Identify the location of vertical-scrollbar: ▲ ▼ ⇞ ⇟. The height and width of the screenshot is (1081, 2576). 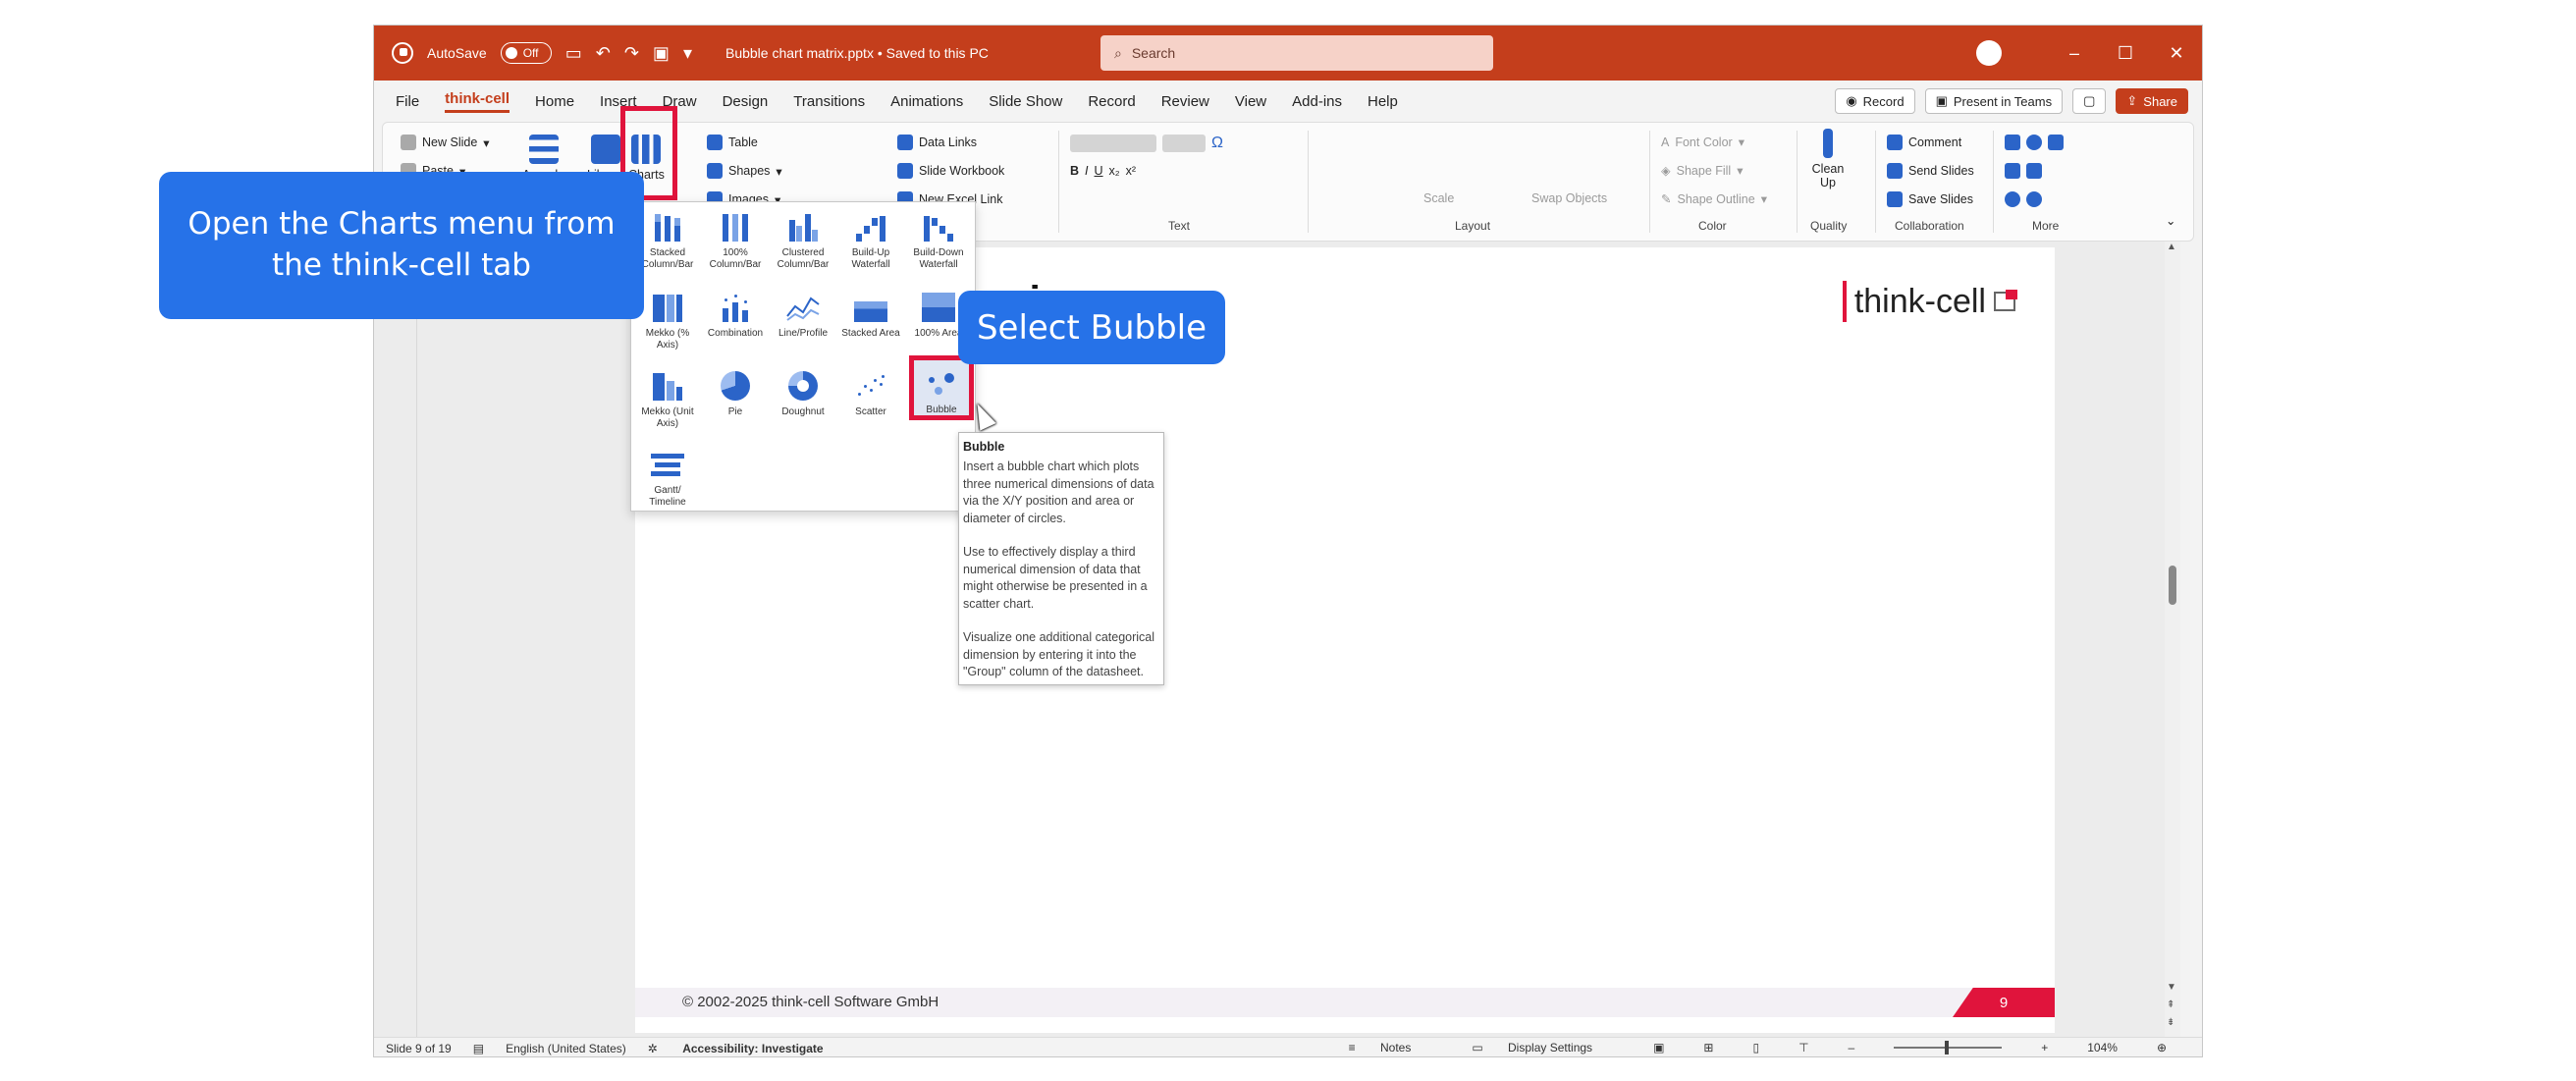
(2172, 639).